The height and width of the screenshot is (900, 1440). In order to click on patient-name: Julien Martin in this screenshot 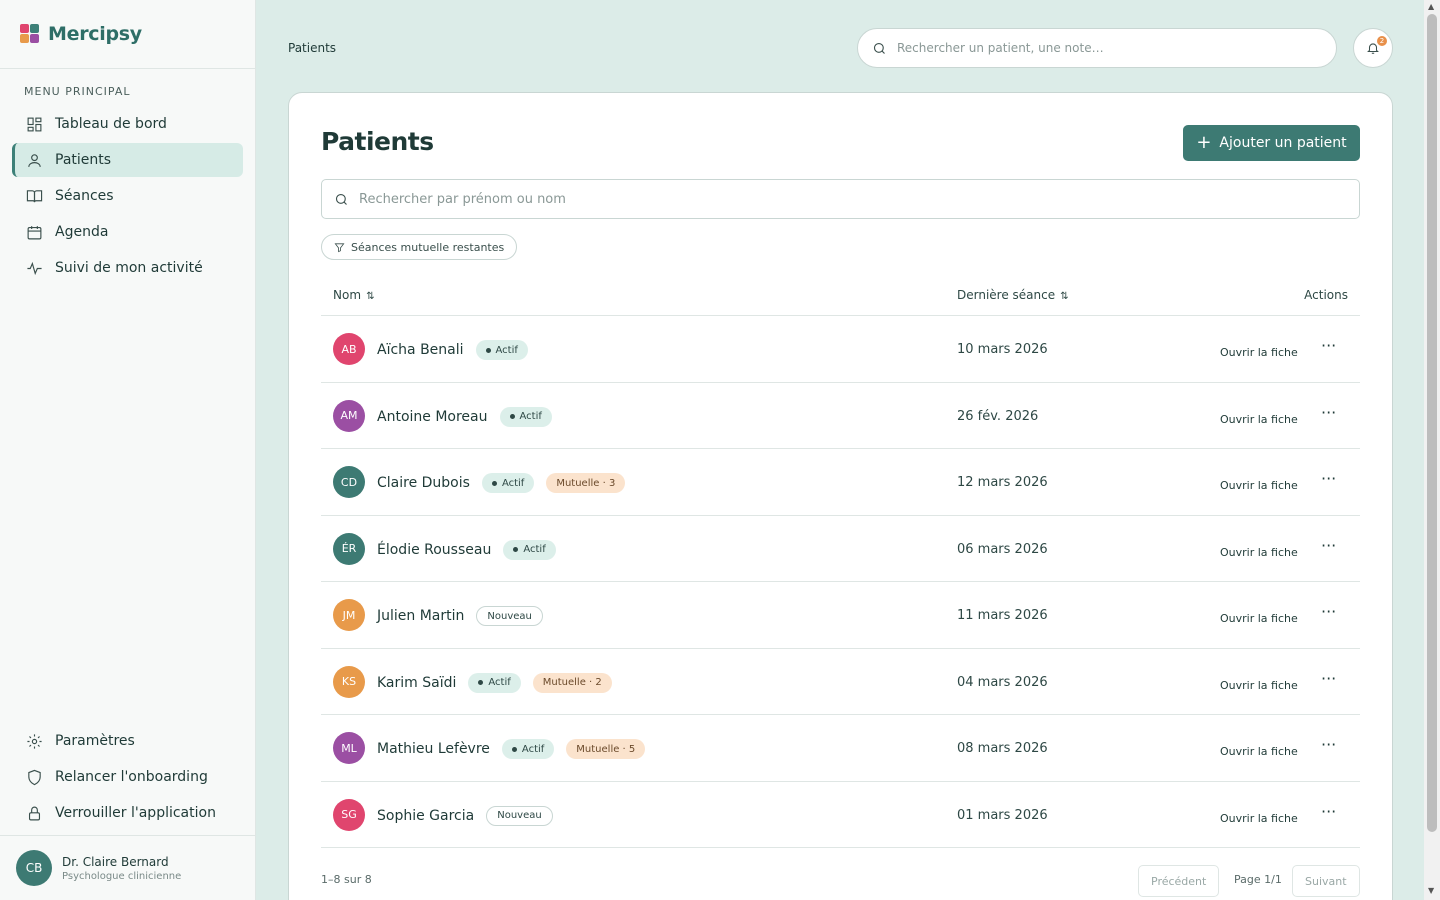, I will do `click(420, 616)`.